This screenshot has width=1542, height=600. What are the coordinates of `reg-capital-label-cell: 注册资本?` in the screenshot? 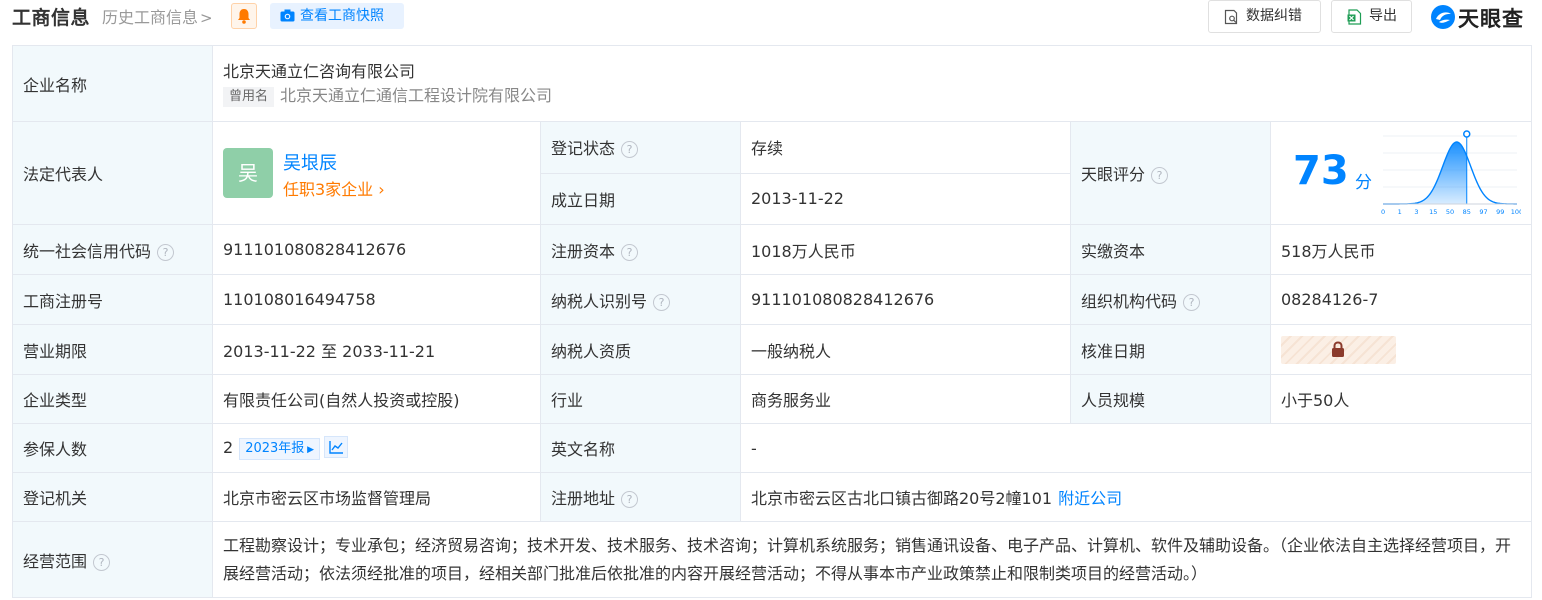 It's located at (640, 249).